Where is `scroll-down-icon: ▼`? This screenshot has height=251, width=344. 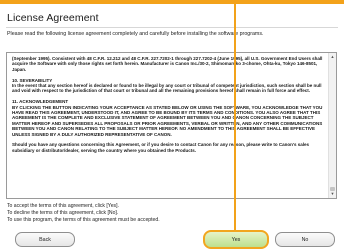
scroll-down-icon: ▼ is located at coordinates (332, 194).